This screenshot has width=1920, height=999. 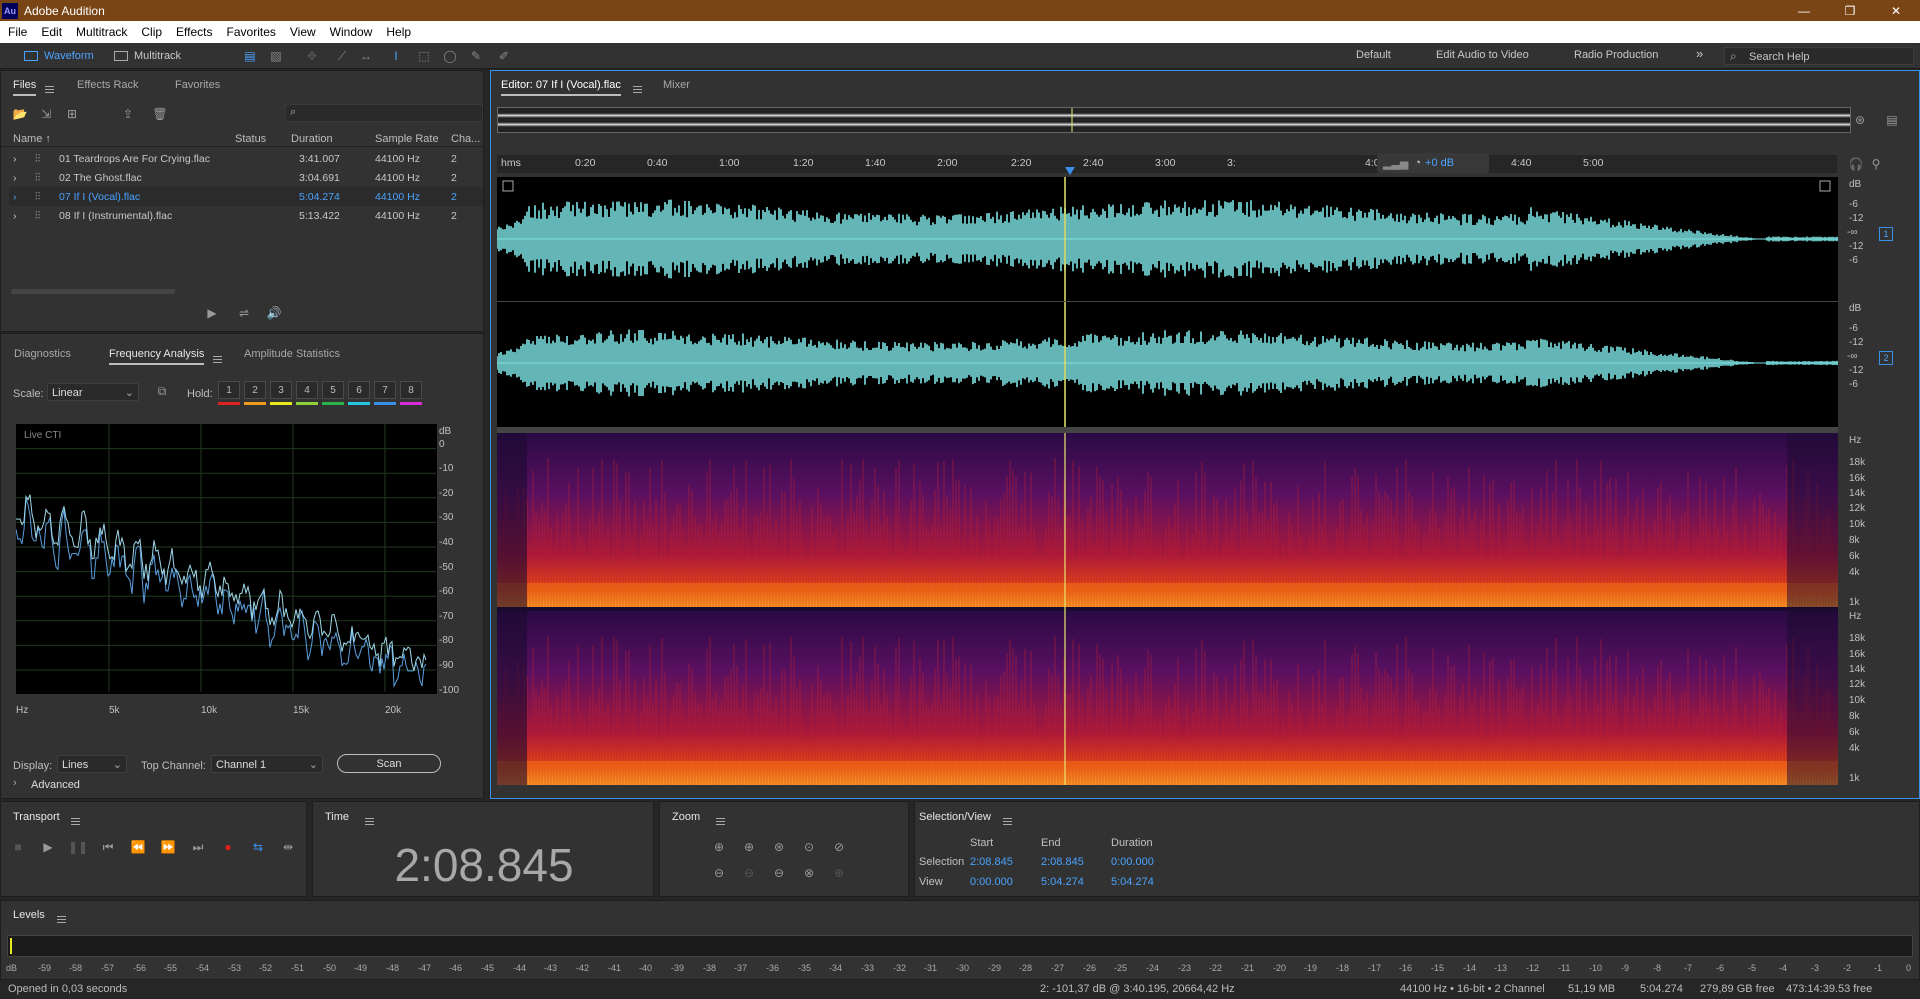 I want to click on import-file-icon: ⇲, so click(x=46, y=114).